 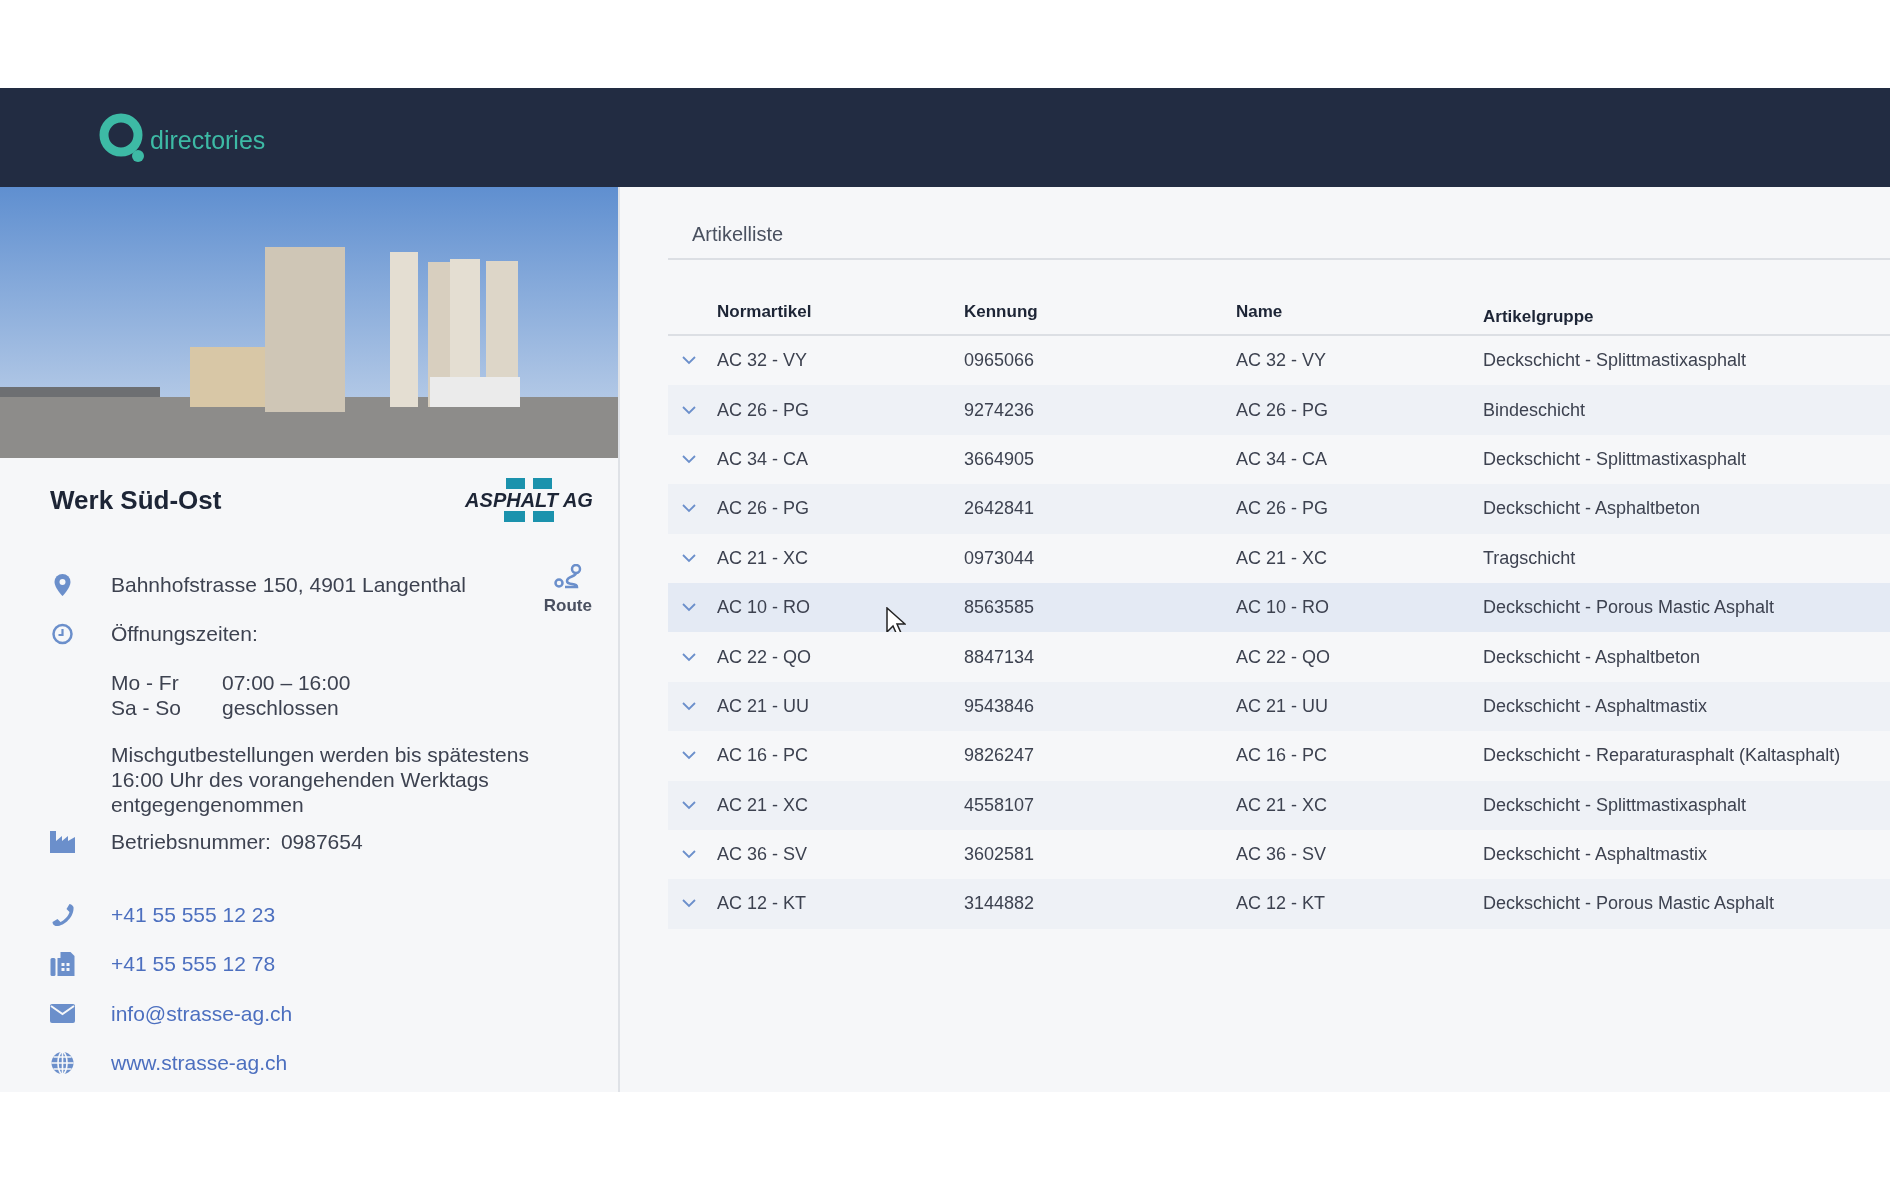 I want to click on contact-link: info@strasse-ag.ch, so click(x=202, y=1013).